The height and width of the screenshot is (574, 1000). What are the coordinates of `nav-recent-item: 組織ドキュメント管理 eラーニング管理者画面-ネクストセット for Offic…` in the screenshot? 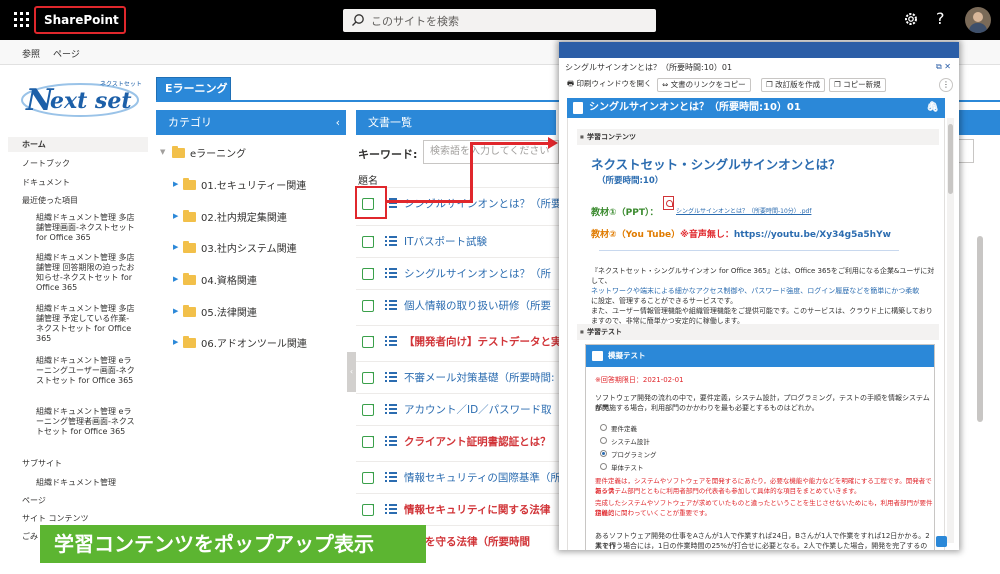 It's located at (86, 422).